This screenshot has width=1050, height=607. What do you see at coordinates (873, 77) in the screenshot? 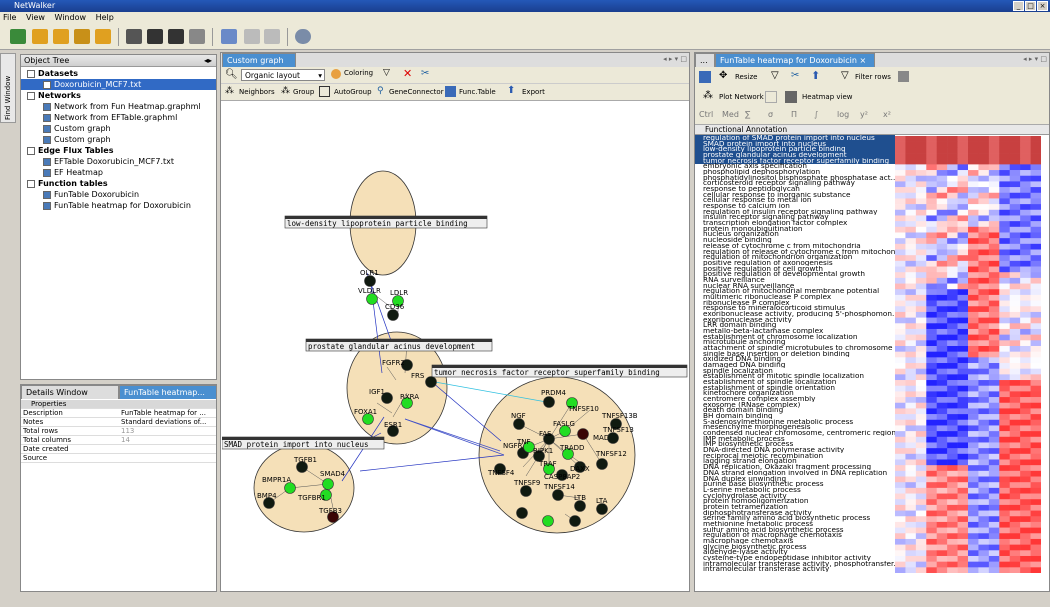
I see `filter-rows-button: Filter rows` at bounding box center [873, 77].